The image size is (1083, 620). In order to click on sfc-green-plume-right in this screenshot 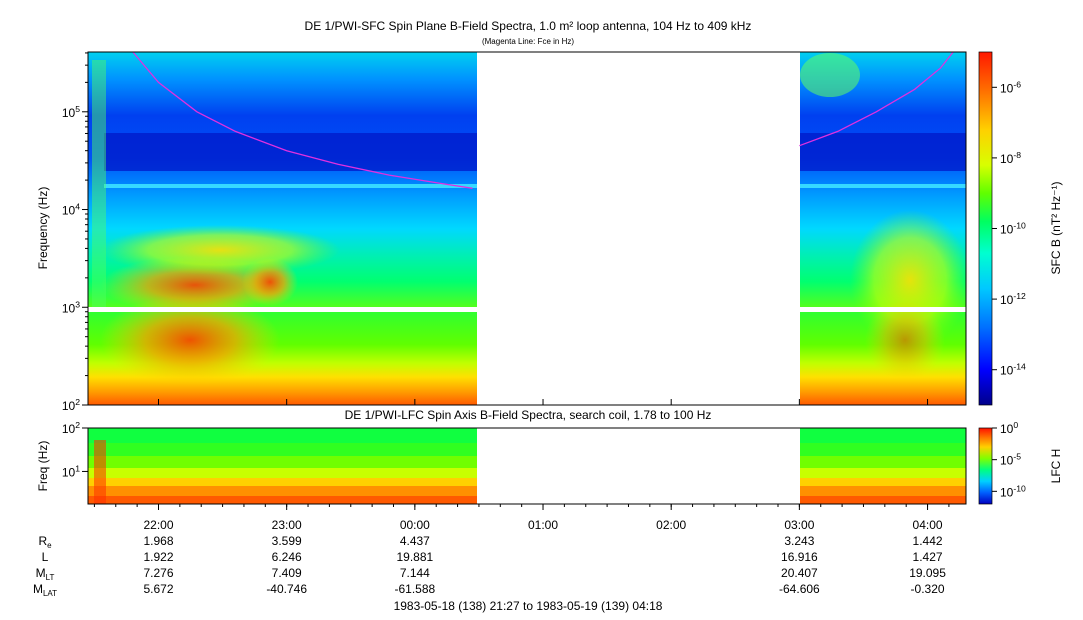, I will do `click(830, 75)`.